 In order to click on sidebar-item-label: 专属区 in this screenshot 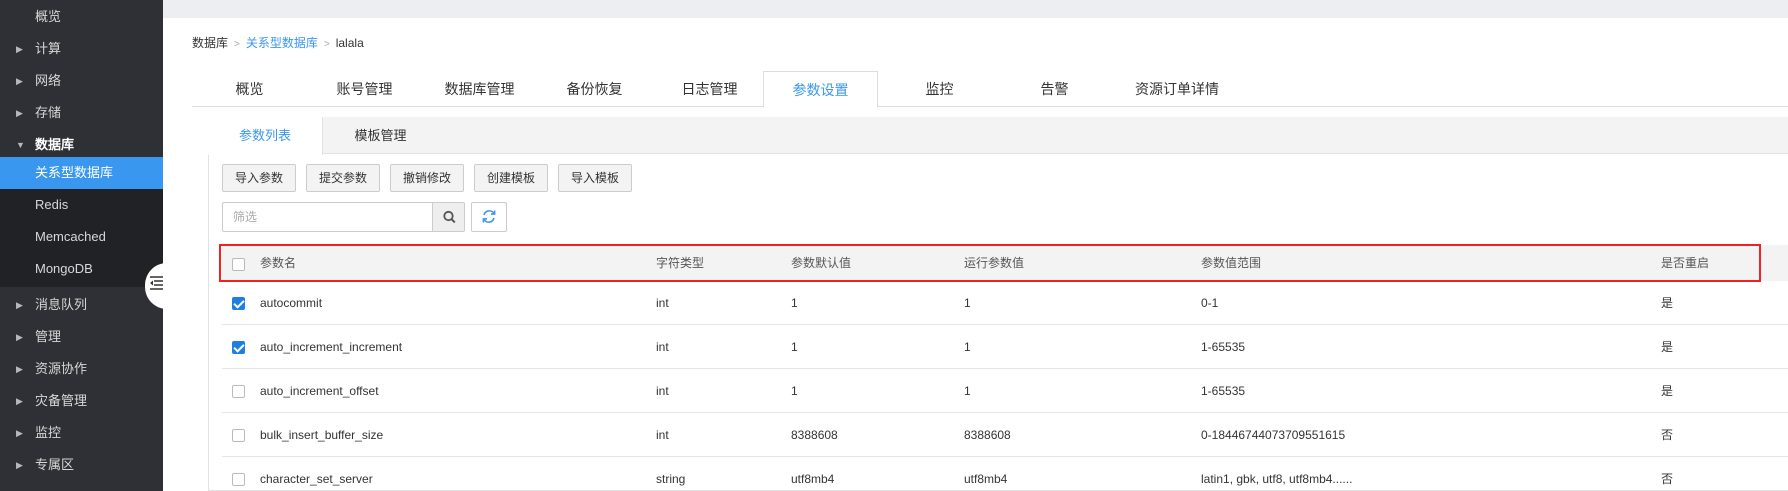, I will do `click(55, 464)`.